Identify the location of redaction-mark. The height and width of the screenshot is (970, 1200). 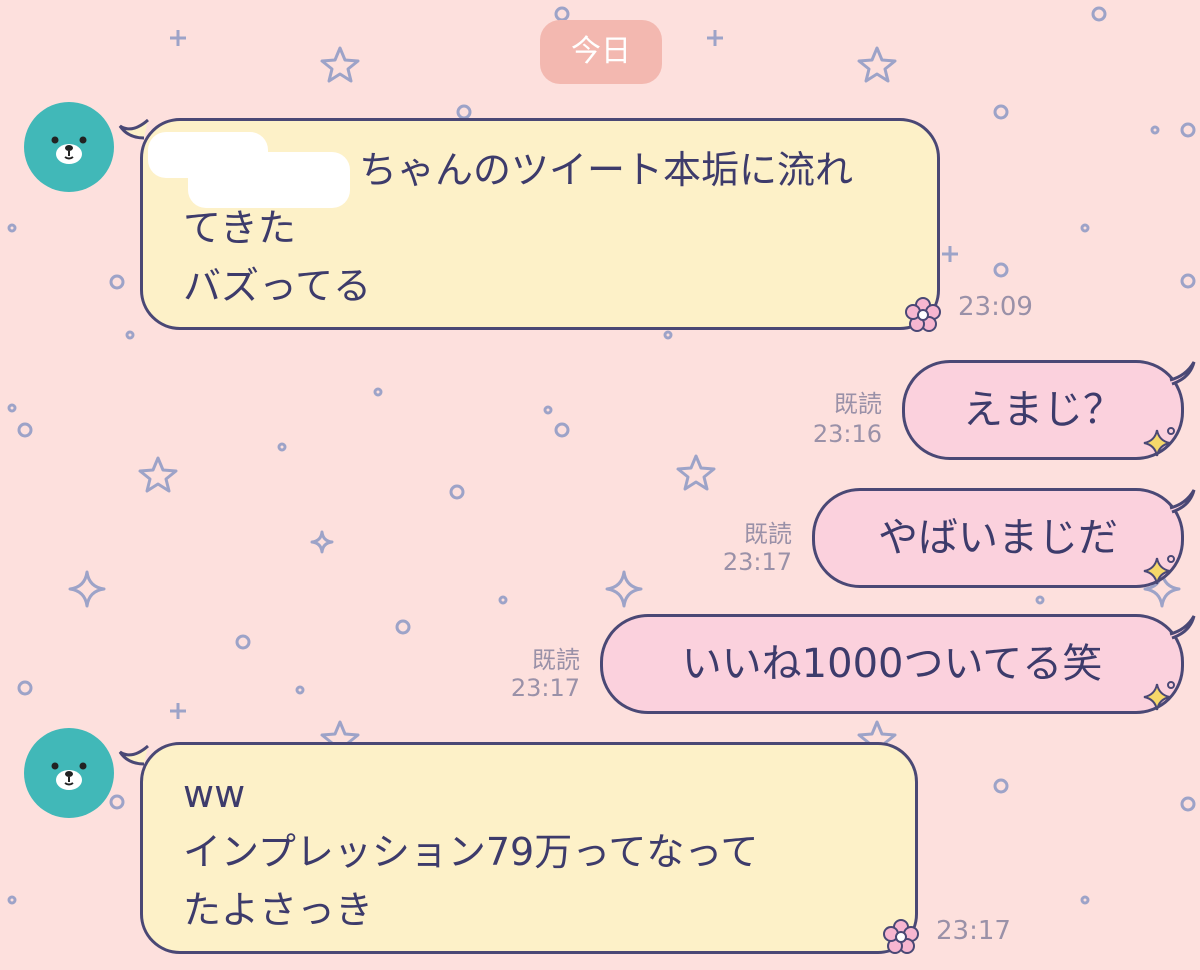
(269, 180).